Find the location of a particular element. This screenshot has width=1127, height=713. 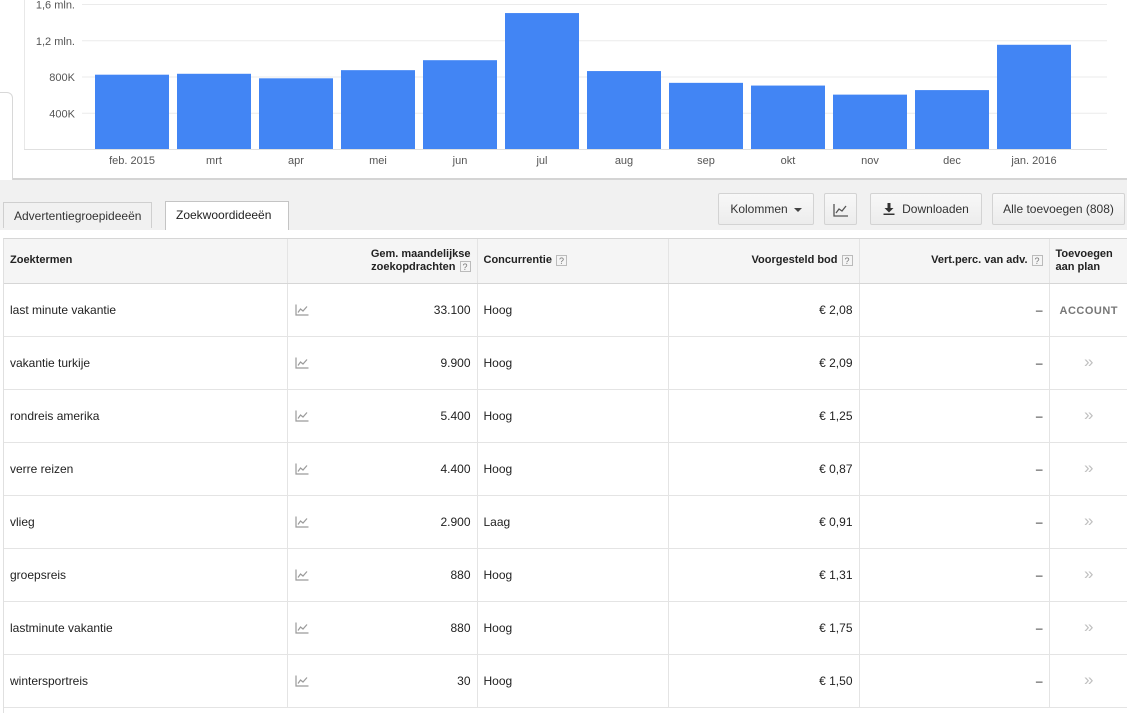

download-button: Downloaden is located at coordinates (926, 209).